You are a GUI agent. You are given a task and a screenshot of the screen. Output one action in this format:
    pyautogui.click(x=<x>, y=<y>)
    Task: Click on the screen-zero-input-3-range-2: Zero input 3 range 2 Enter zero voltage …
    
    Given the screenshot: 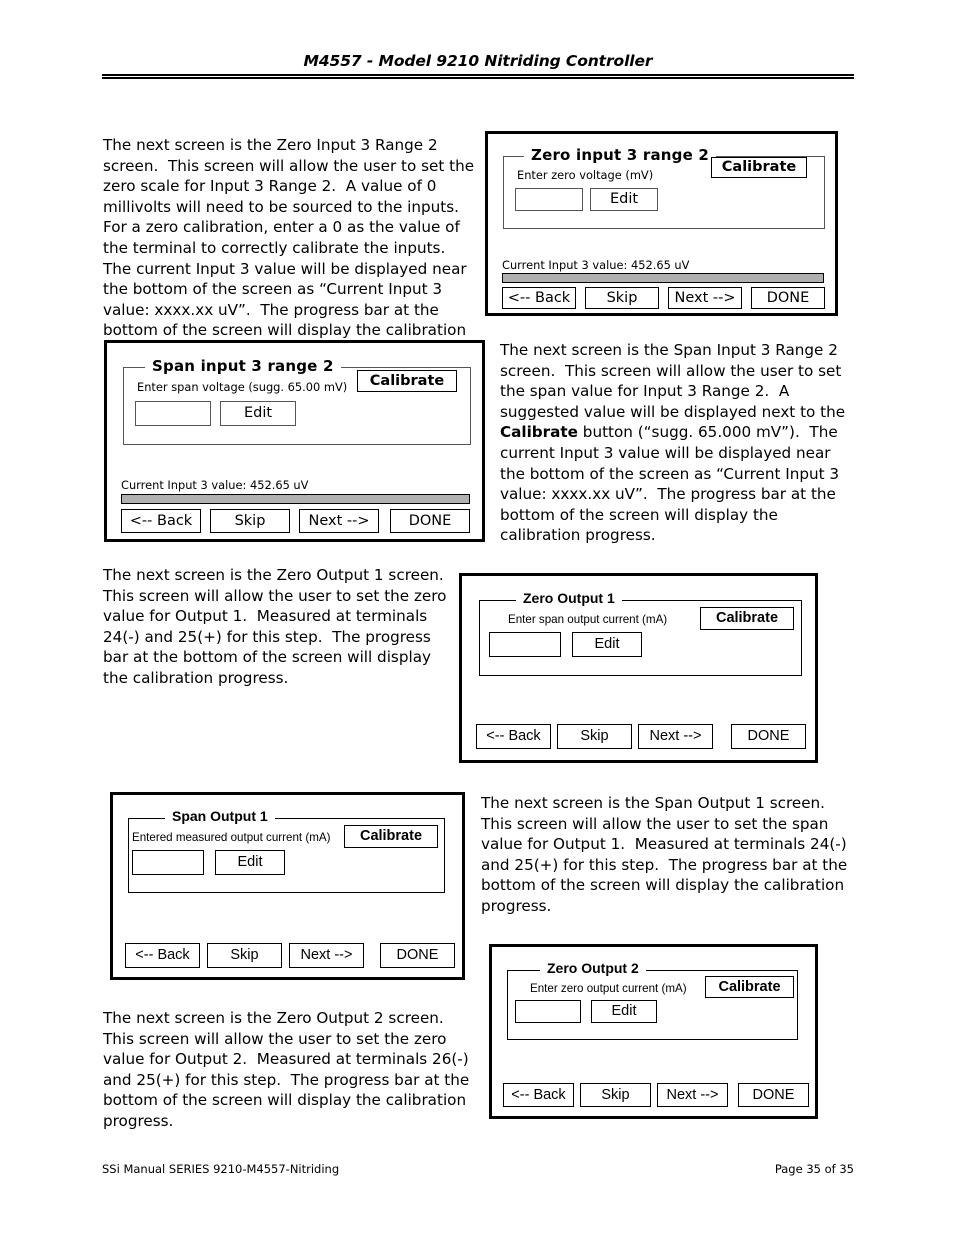 What is the action you would take?
    pyautogui.click(x=661, y=223)
    